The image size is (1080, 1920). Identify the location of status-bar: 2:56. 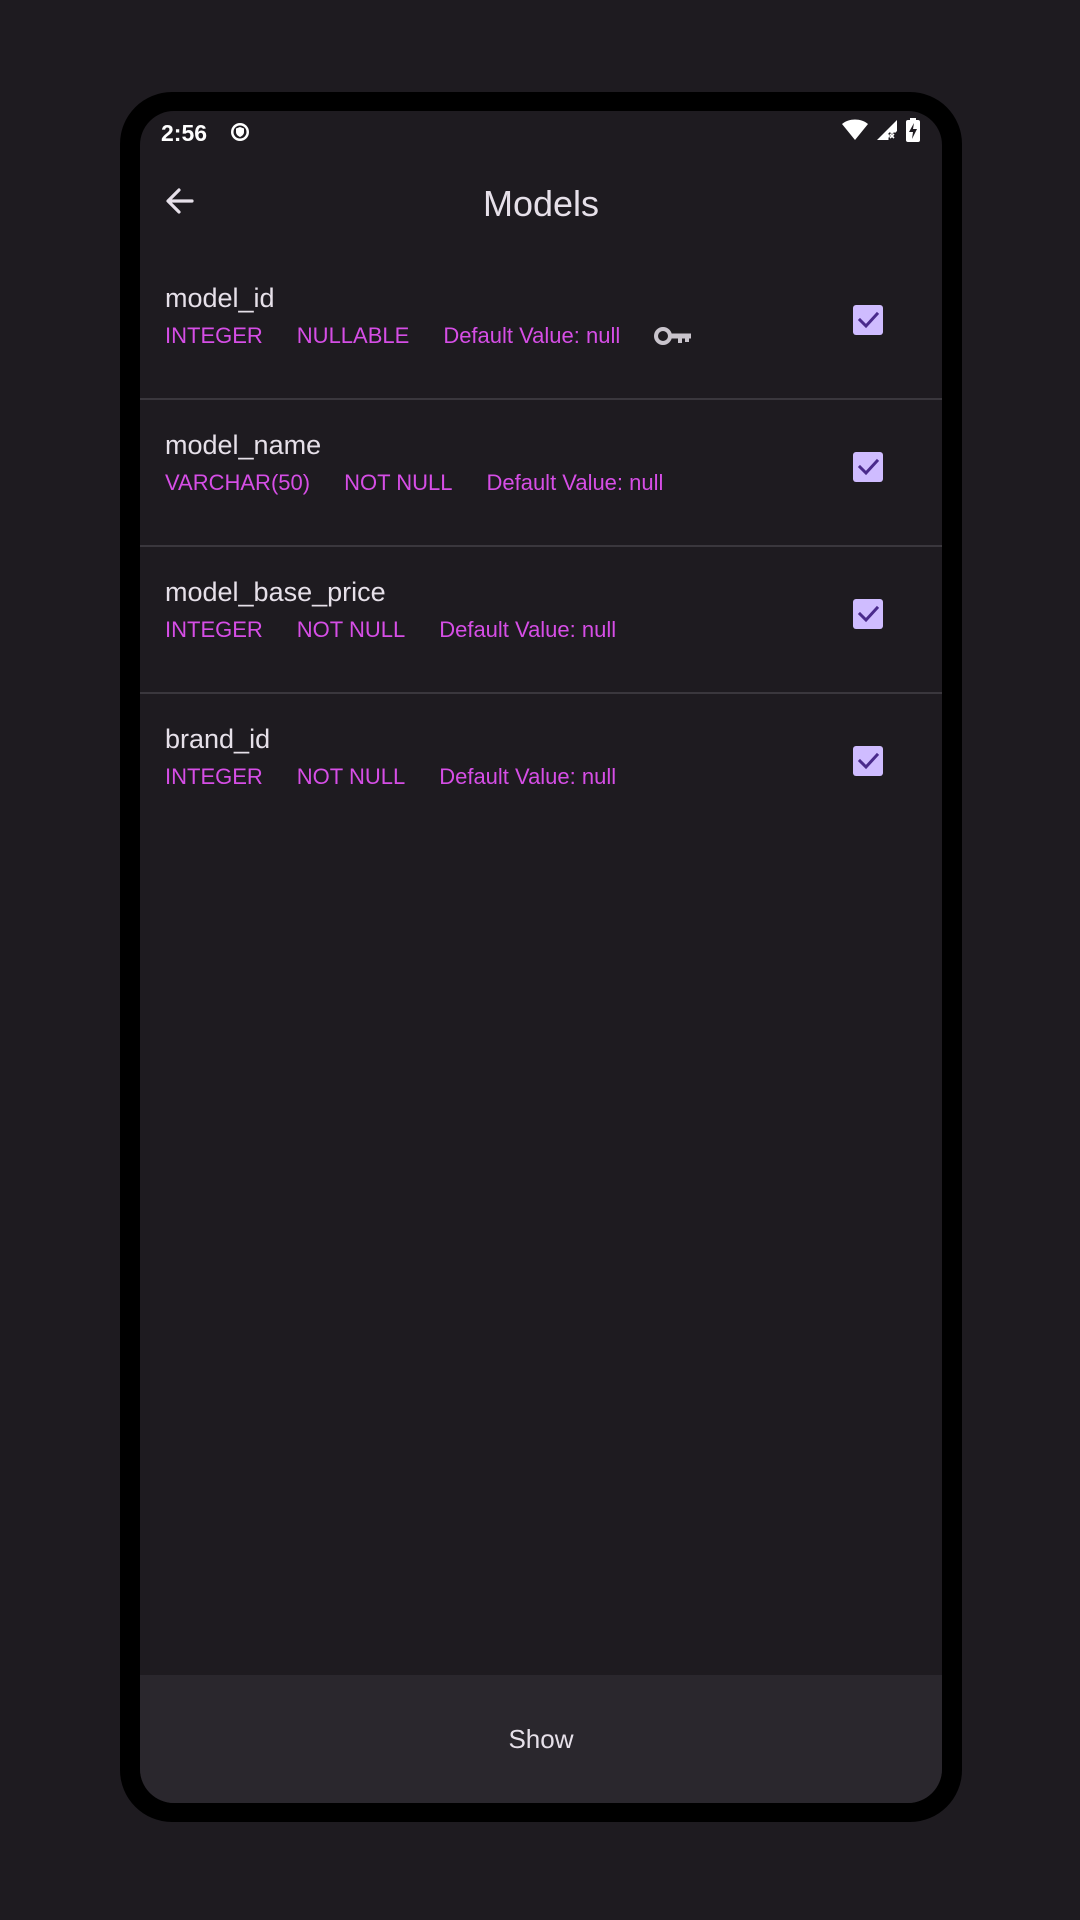
(541, 132).